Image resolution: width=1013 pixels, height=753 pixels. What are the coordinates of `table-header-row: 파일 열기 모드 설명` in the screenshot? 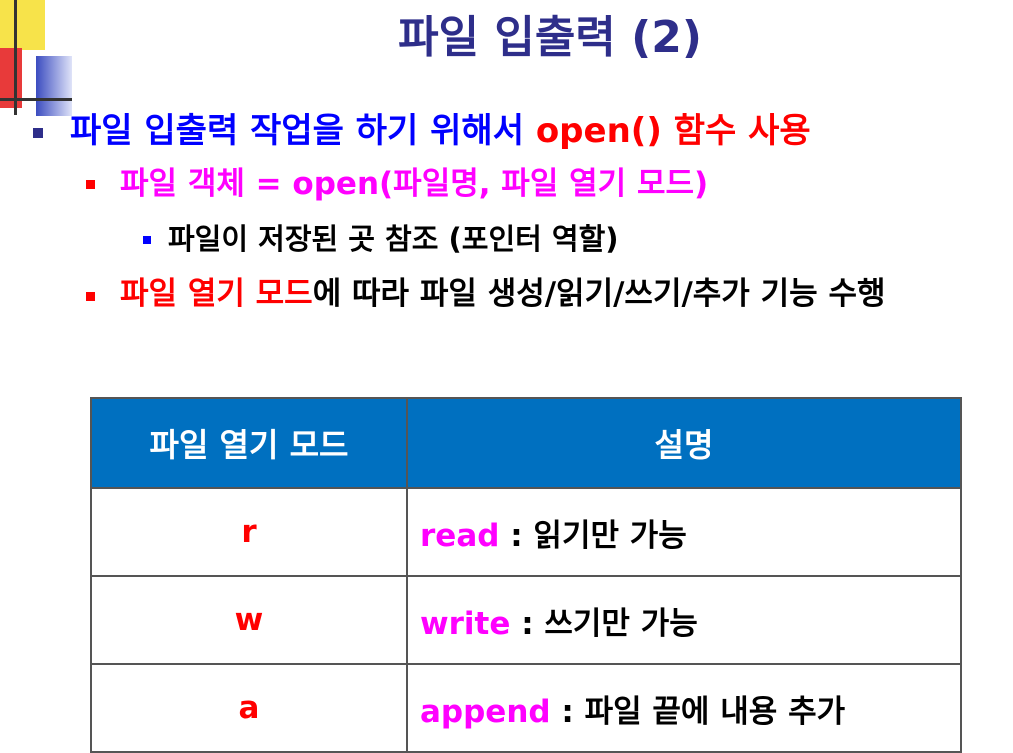 It's located at (526, 443).